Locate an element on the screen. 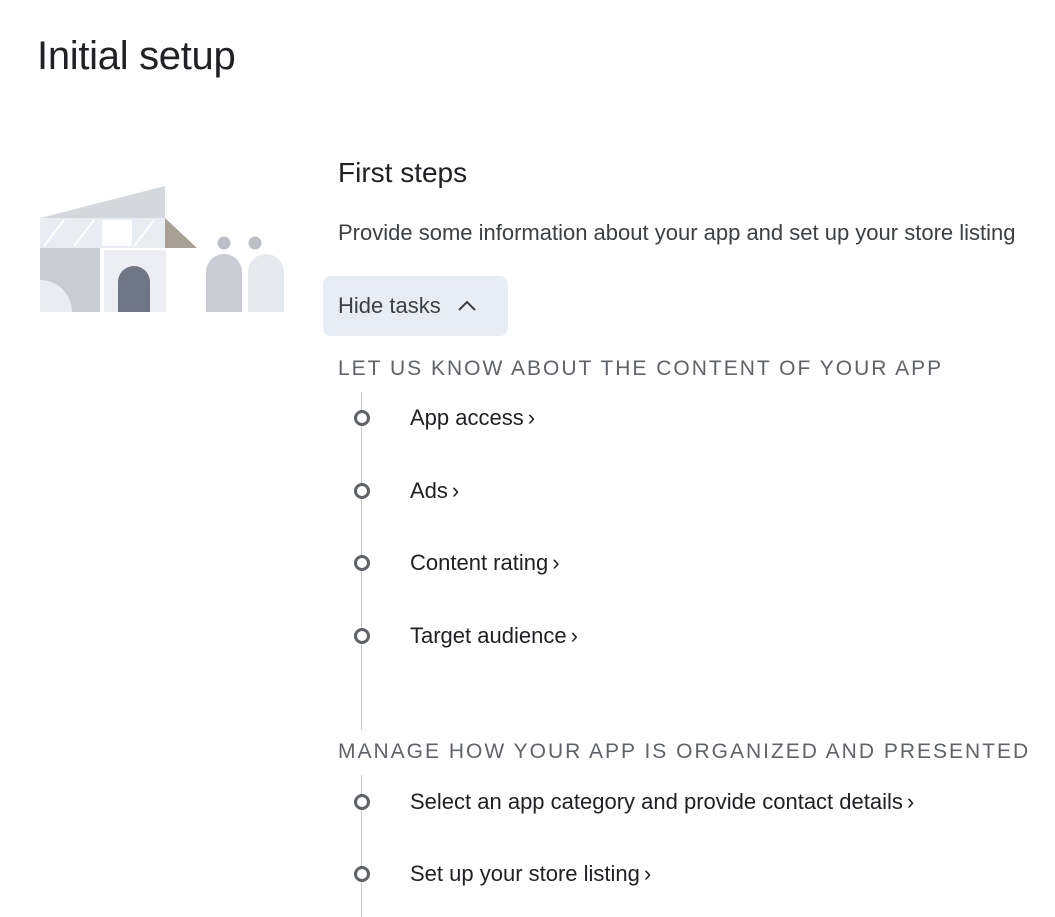  hide-tasks-label: Hide tasks is located at coordinates (389, 305).